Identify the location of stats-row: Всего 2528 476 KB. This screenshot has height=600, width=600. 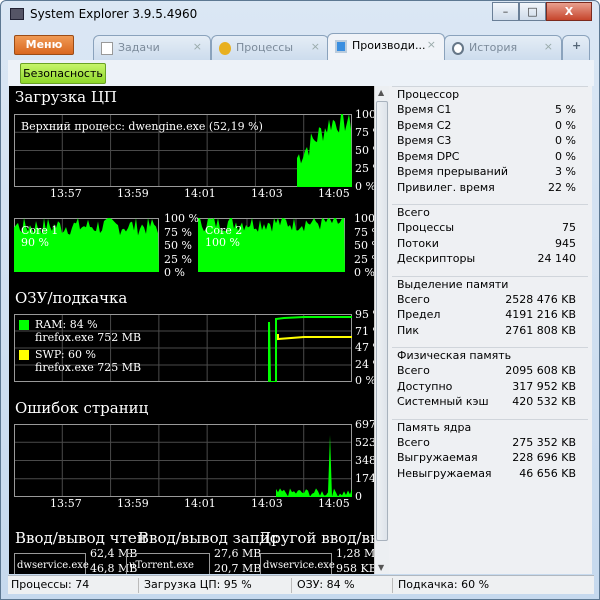
(490, 300).